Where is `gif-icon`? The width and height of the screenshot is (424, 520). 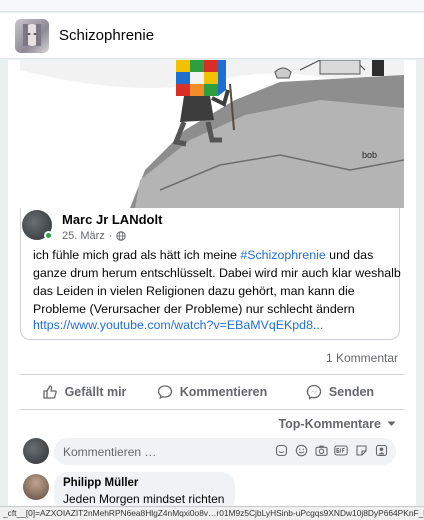 gif-icon is located at coordinates (341, 450).